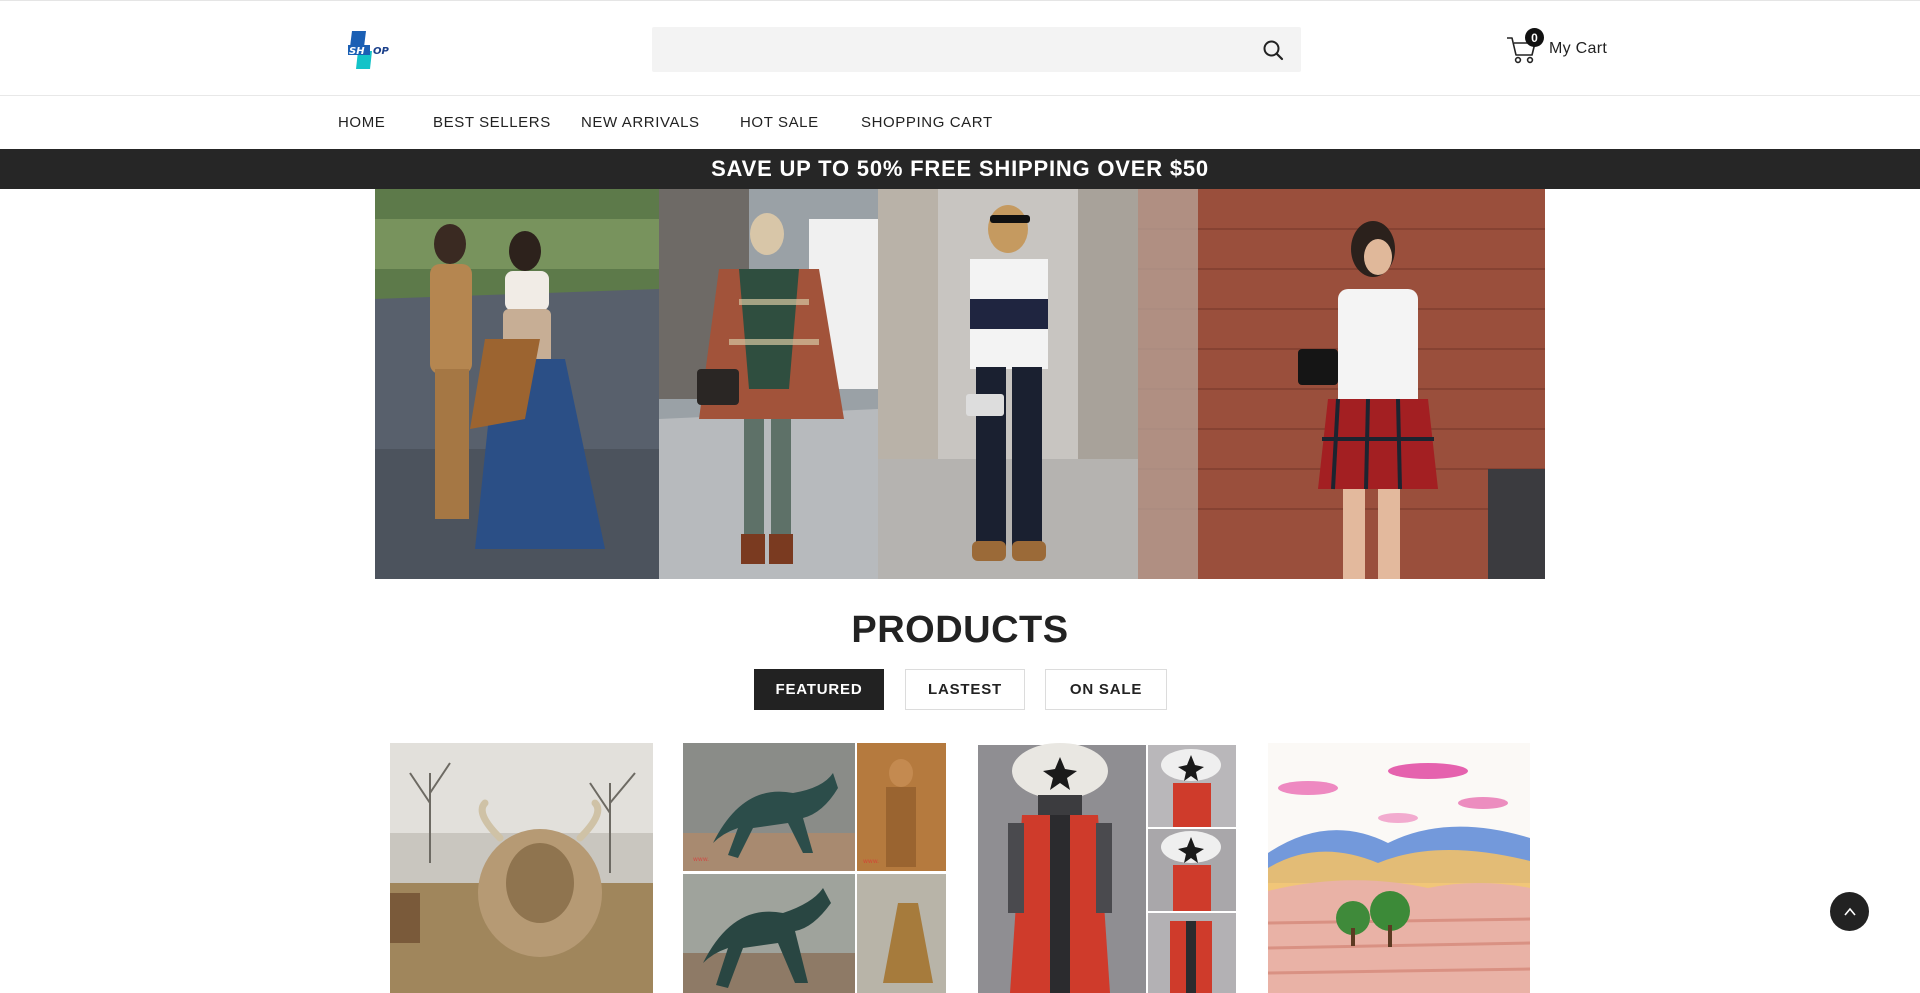 The image size is (1920, 993). I want to click on back-to-top-button, so click(1849, 911).